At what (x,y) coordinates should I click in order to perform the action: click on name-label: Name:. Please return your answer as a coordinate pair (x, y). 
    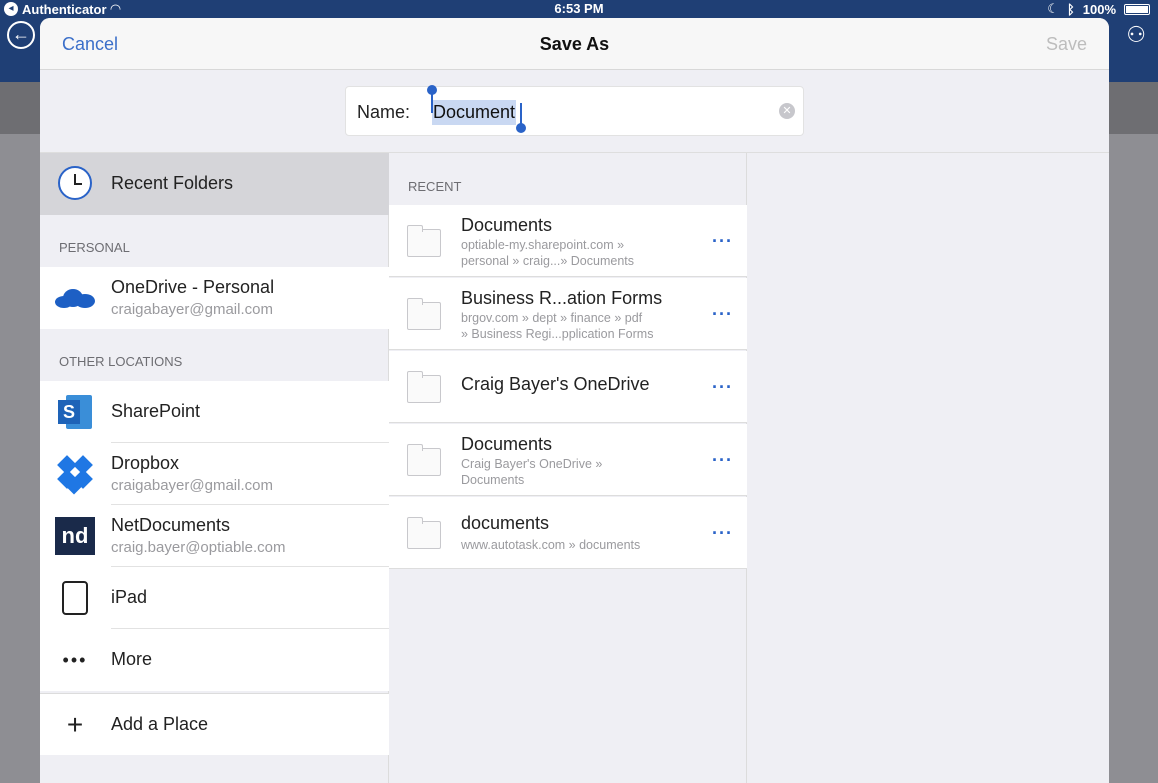
    Looking at the image, I should click on (384, 112).